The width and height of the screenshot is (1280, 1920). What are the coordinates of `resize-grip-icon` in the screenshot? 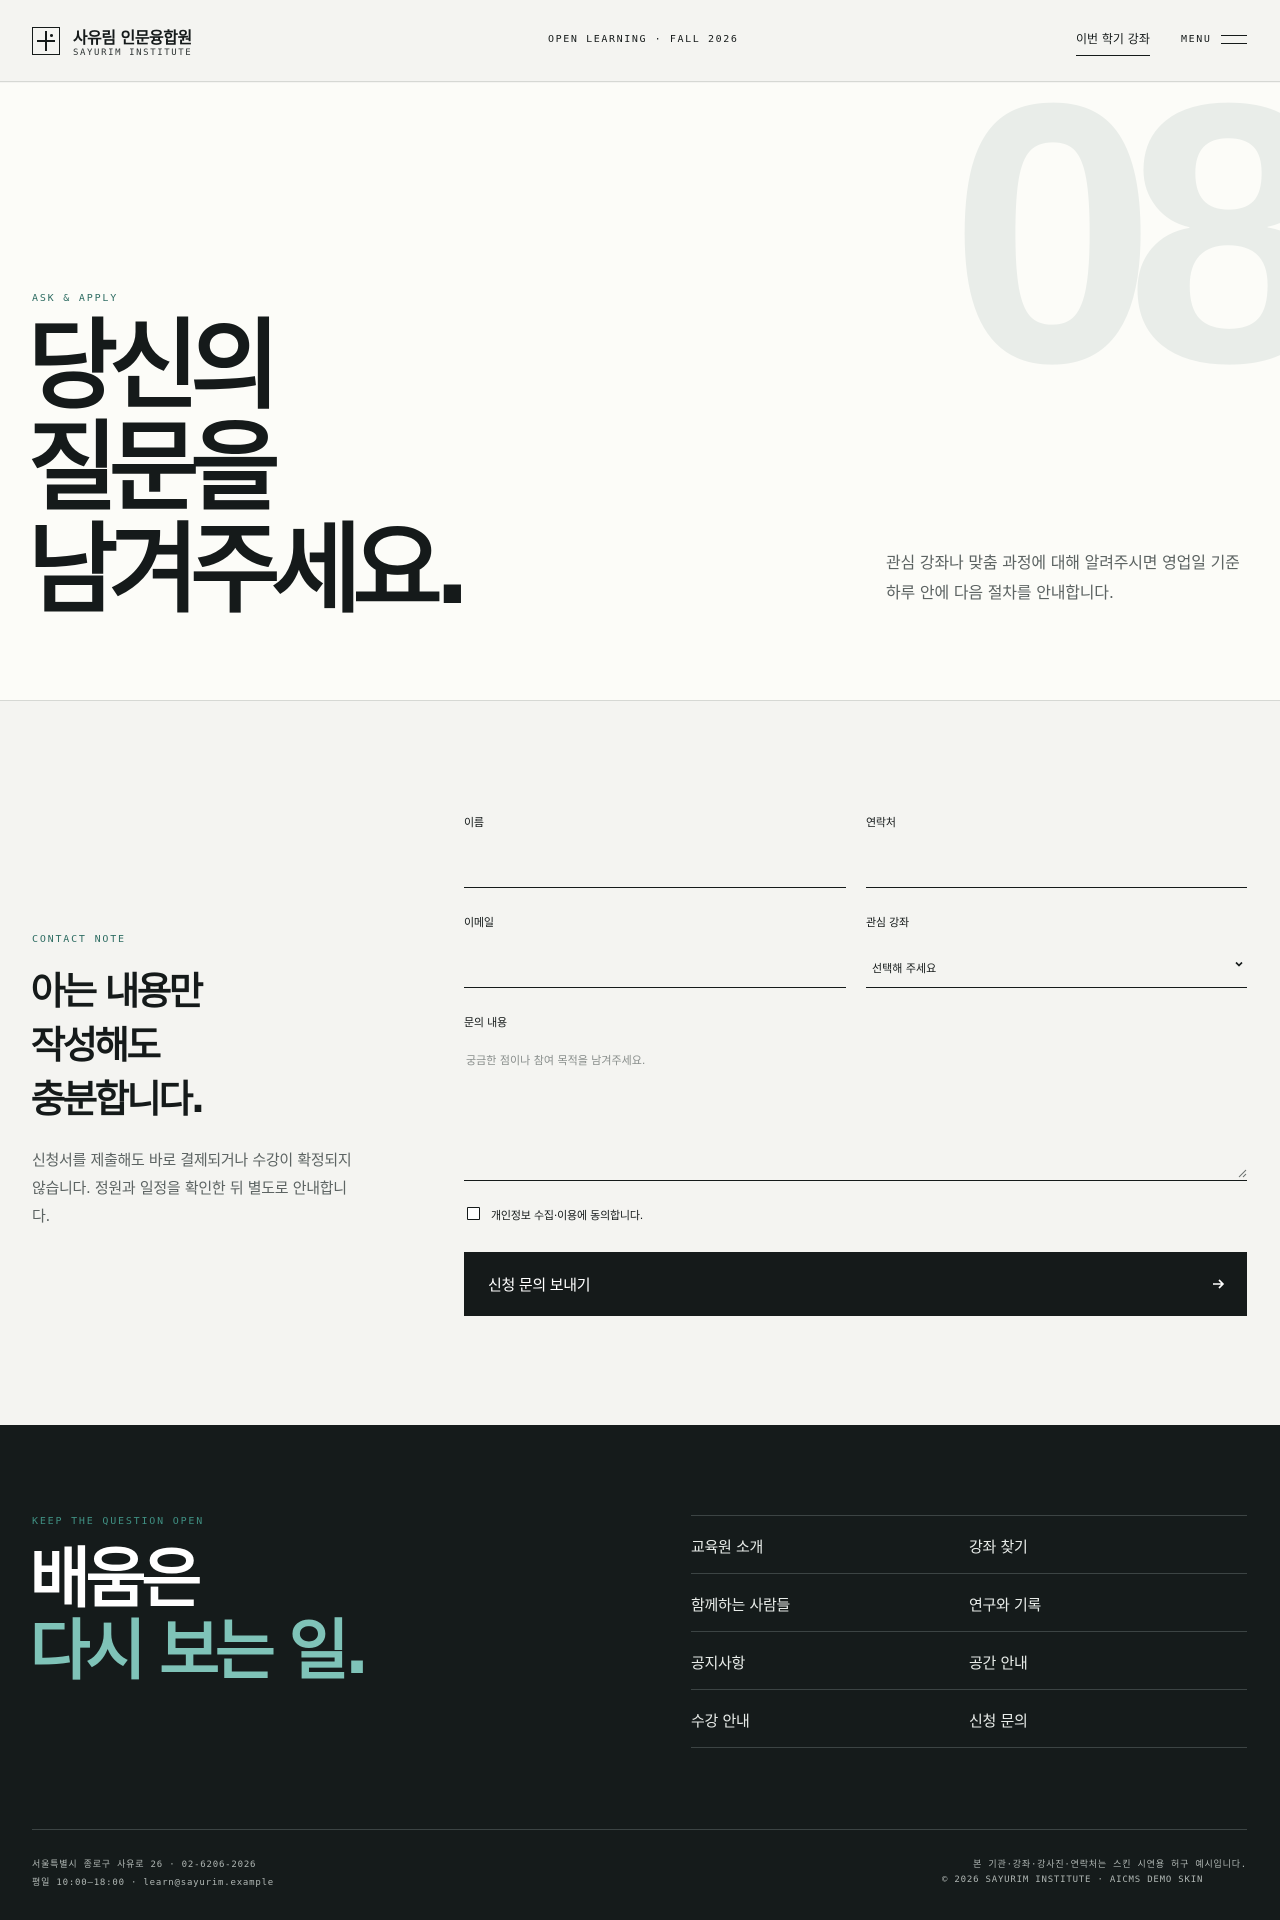 It's located at (1242, 1173).